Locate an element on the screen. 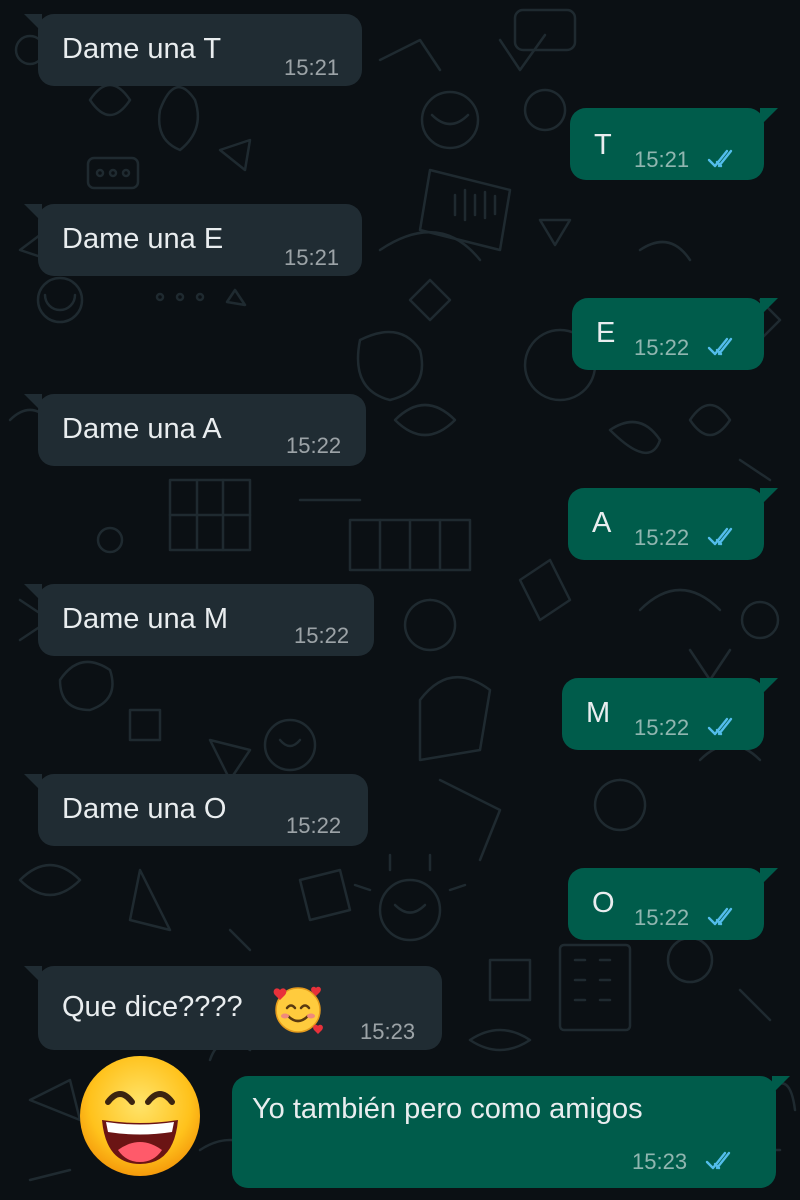  outgoing-message: Yo también pero como amigos 15:23 is located at coordinates (511, 1132).